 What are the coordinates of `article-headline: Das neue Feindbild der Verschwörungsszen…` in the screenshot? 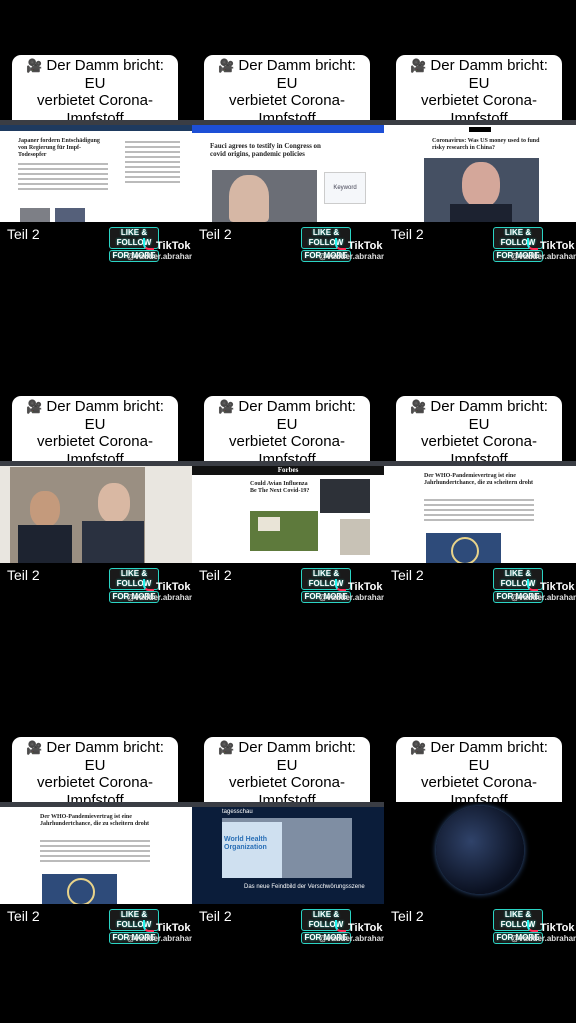 It's located at (304, 887).